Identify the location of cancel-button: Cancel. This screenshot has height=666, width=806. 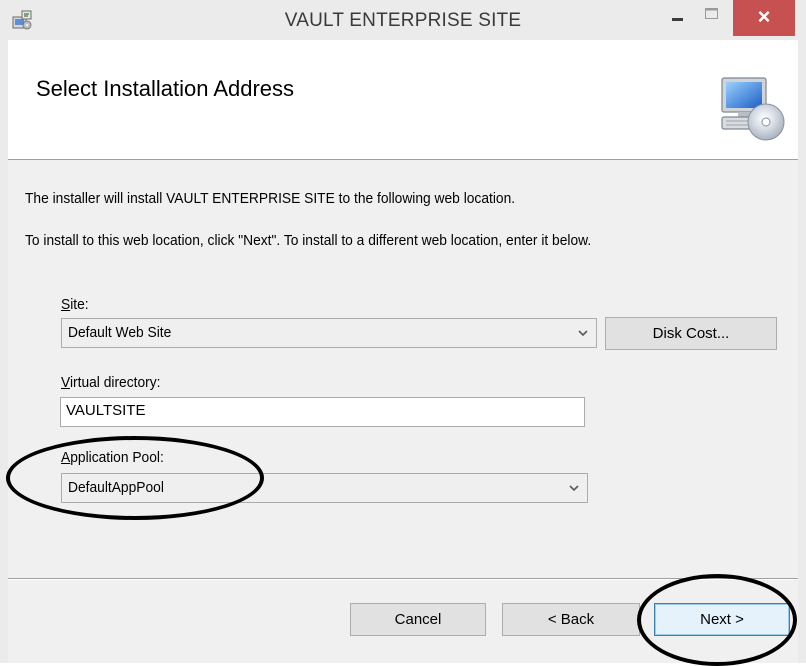
(418, 619).